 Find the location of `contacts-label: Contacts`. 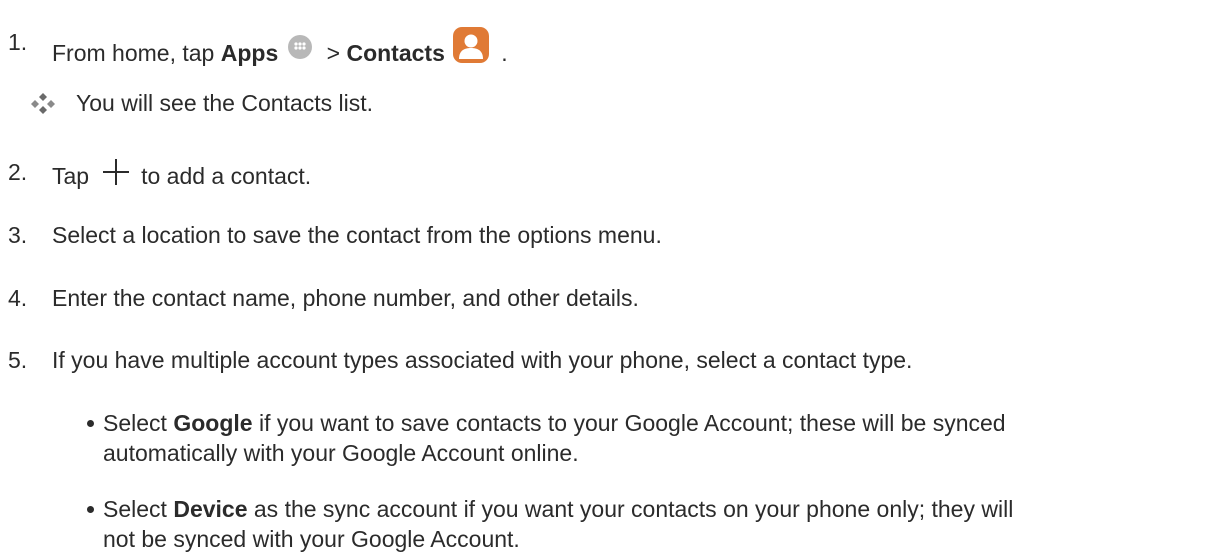

contacts-label: Contacts is located at coordinates (395, 53).